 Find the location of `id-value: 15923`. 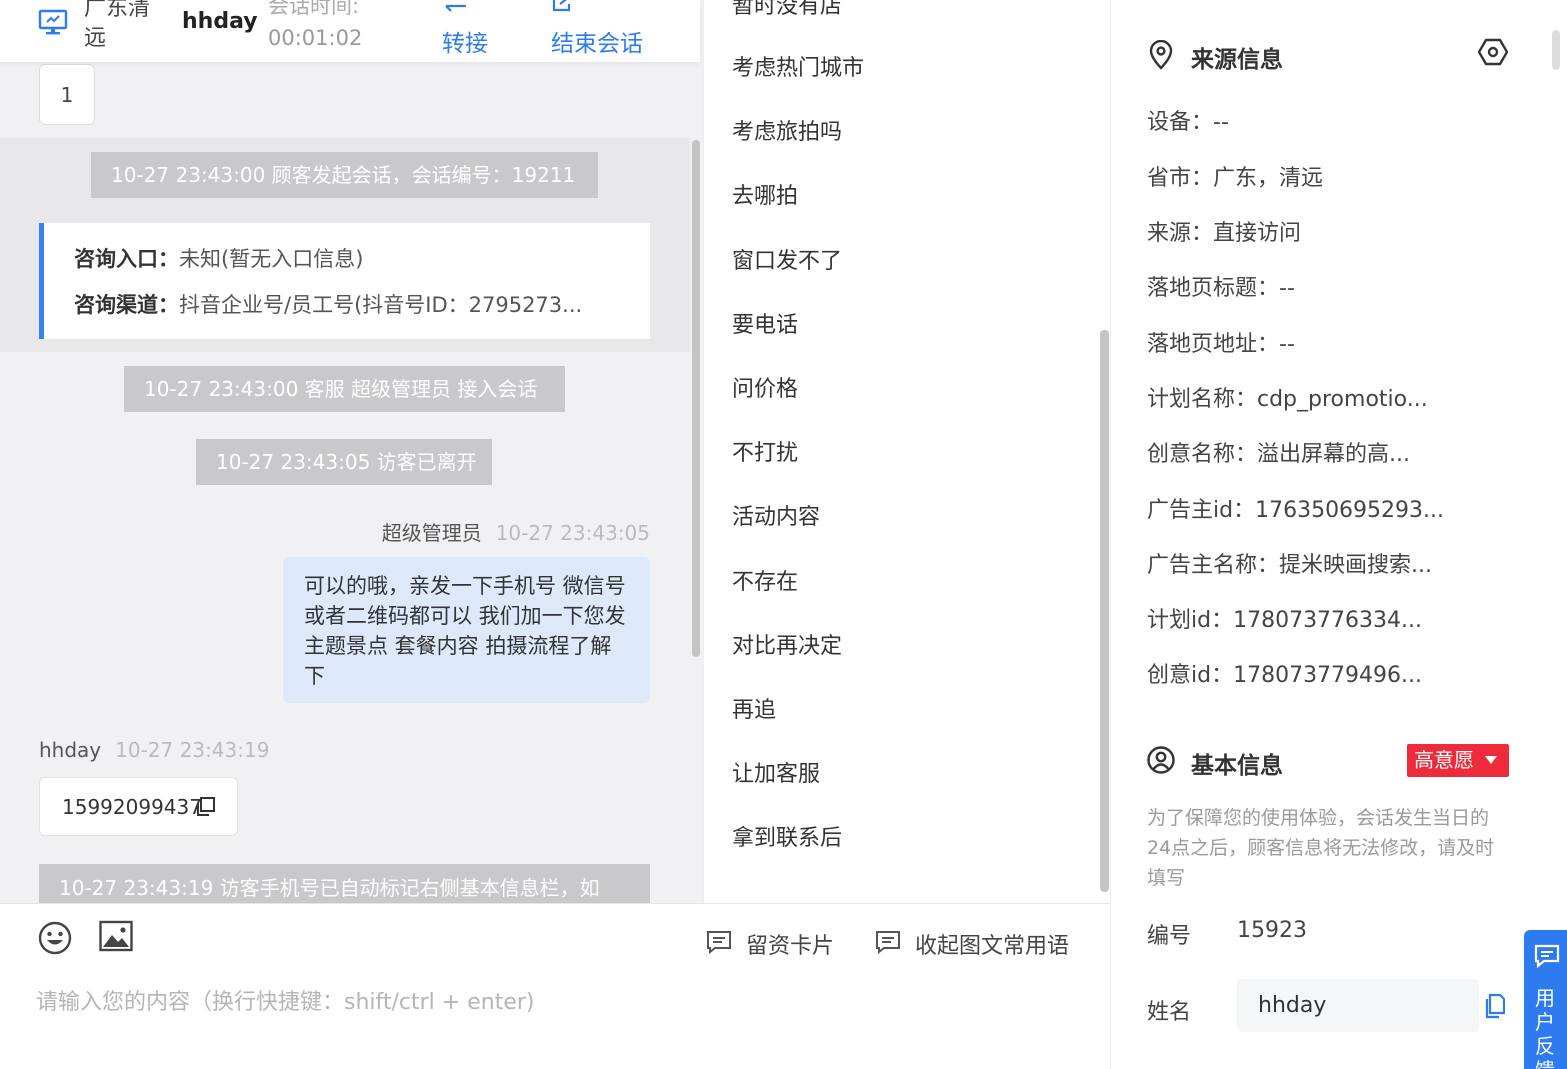

id-value: 15923 is located at coordinates (1272, 930).